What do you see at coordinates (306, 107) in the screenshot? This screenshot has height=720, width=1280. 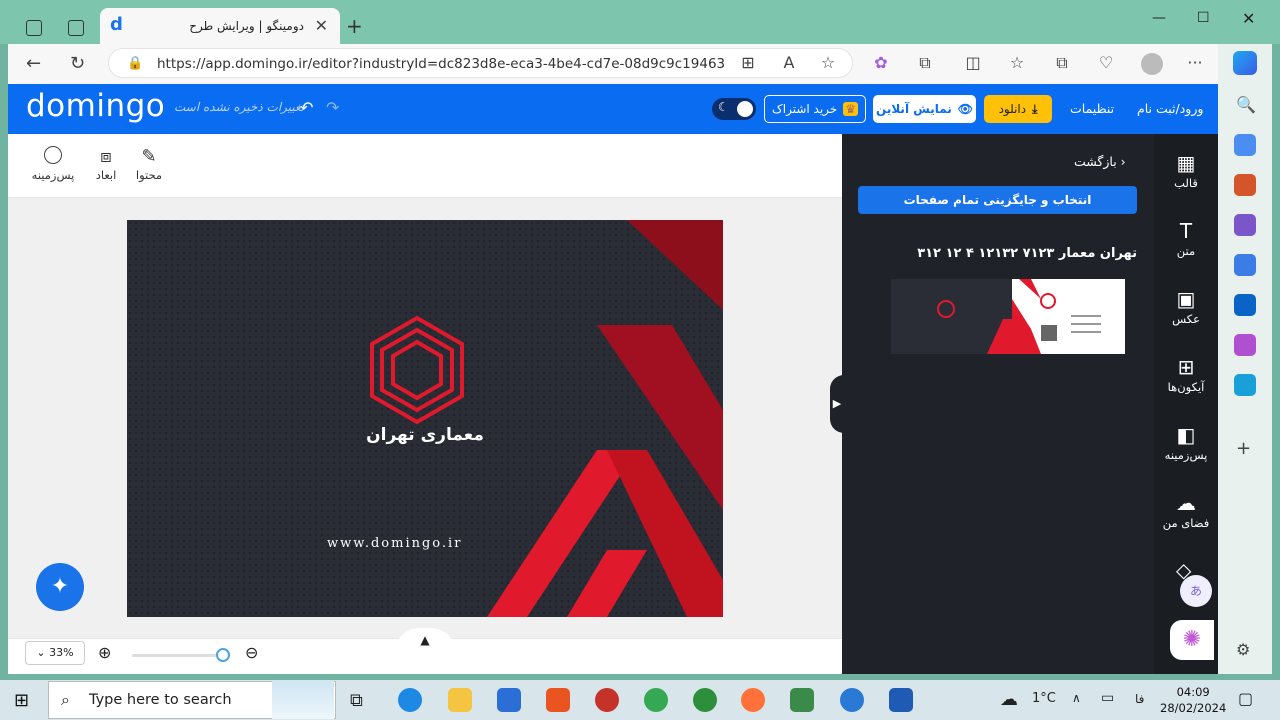 I see `undo-icon: ↶` at bounding box center [306, 107].